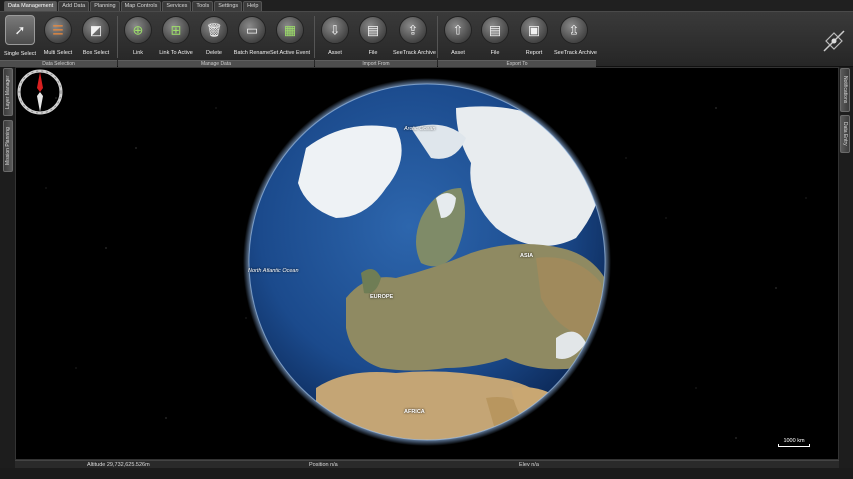 The height and width of the screenshot is (479, 853). I want to click on layer-manager-tab: Layer Manager, so click(8, 92).